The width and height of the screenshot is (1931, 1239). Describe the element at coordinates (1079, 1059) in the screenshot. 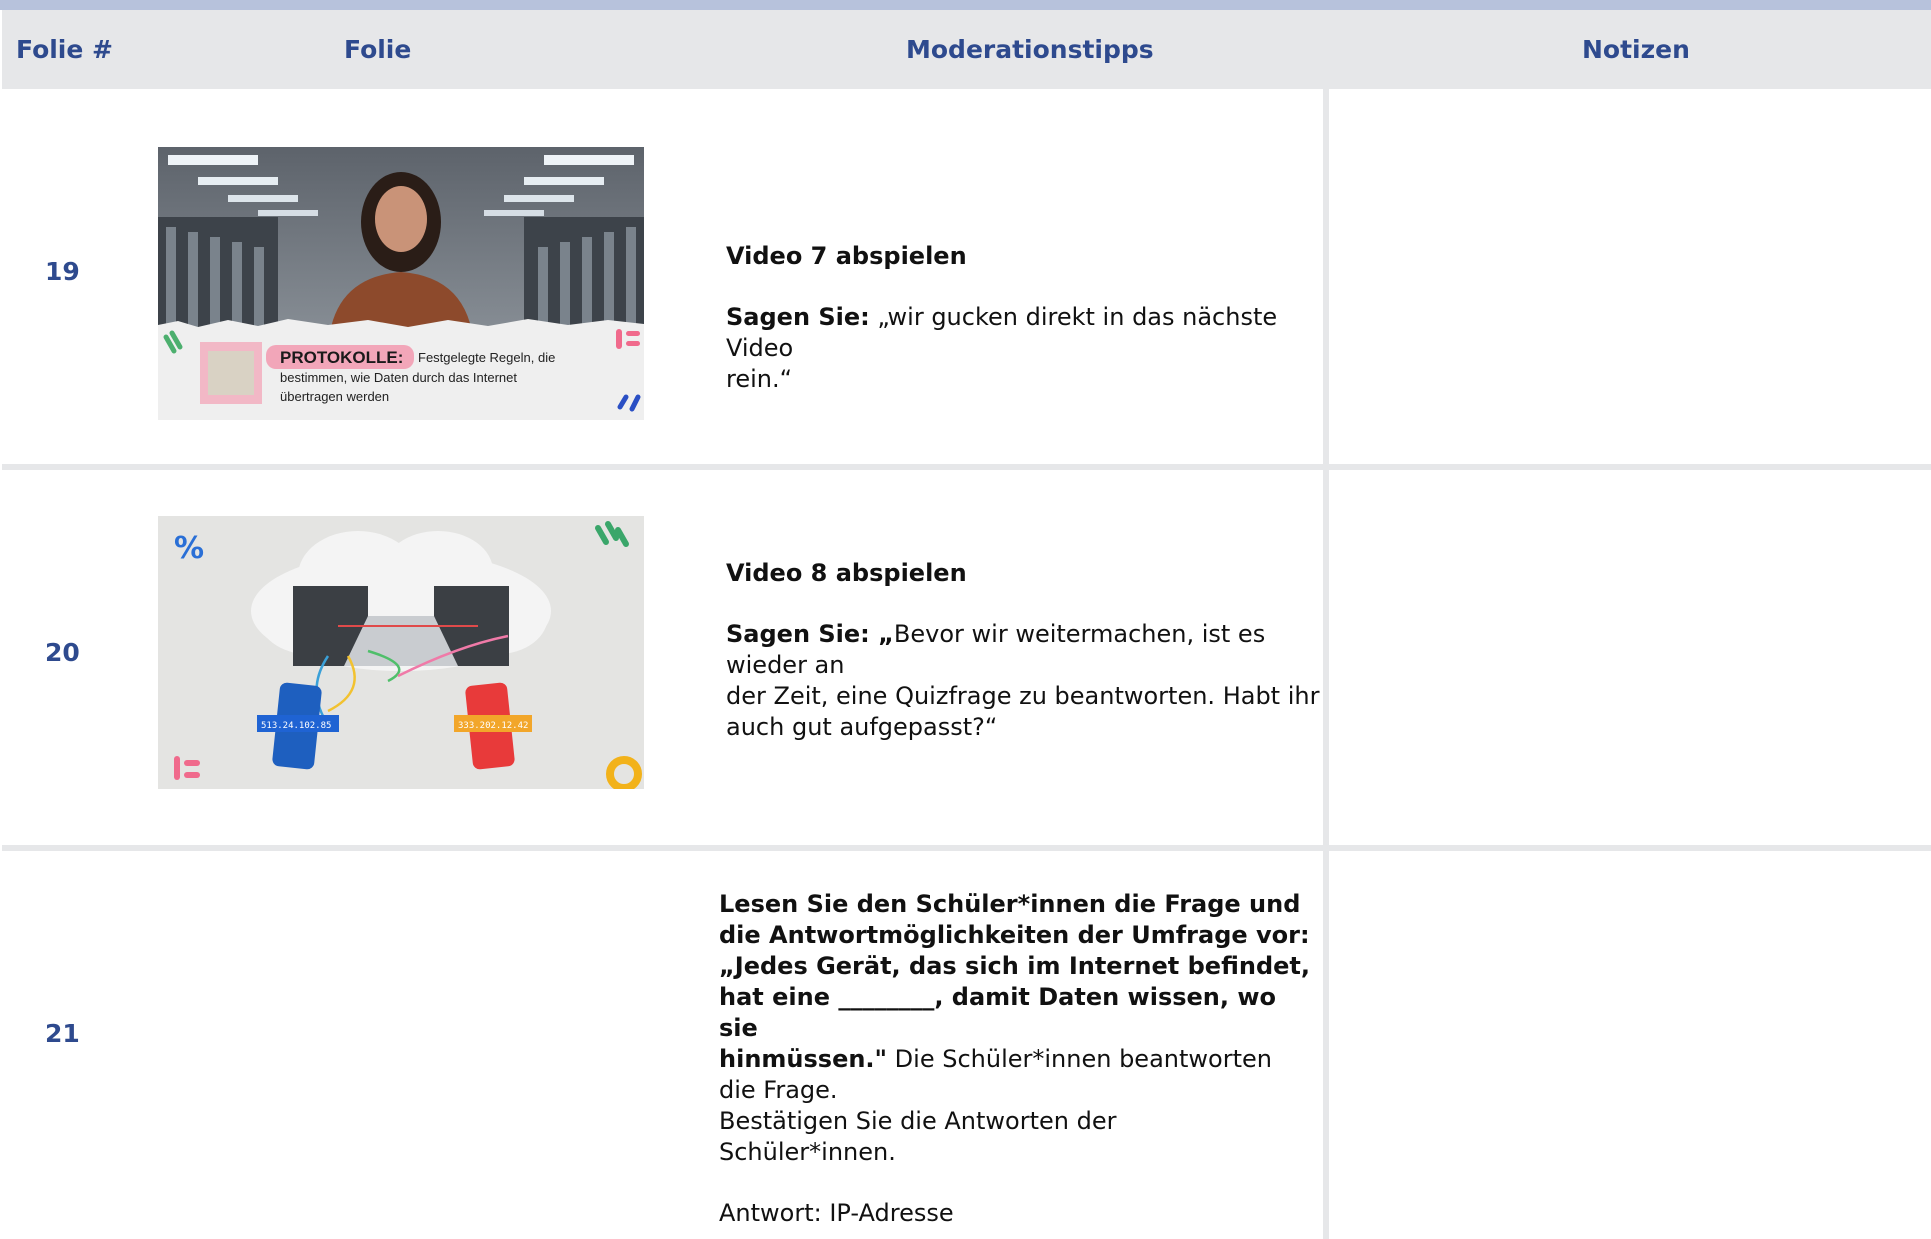

I see `instruction-text: Die Schüler*innen beantworten` at that location.